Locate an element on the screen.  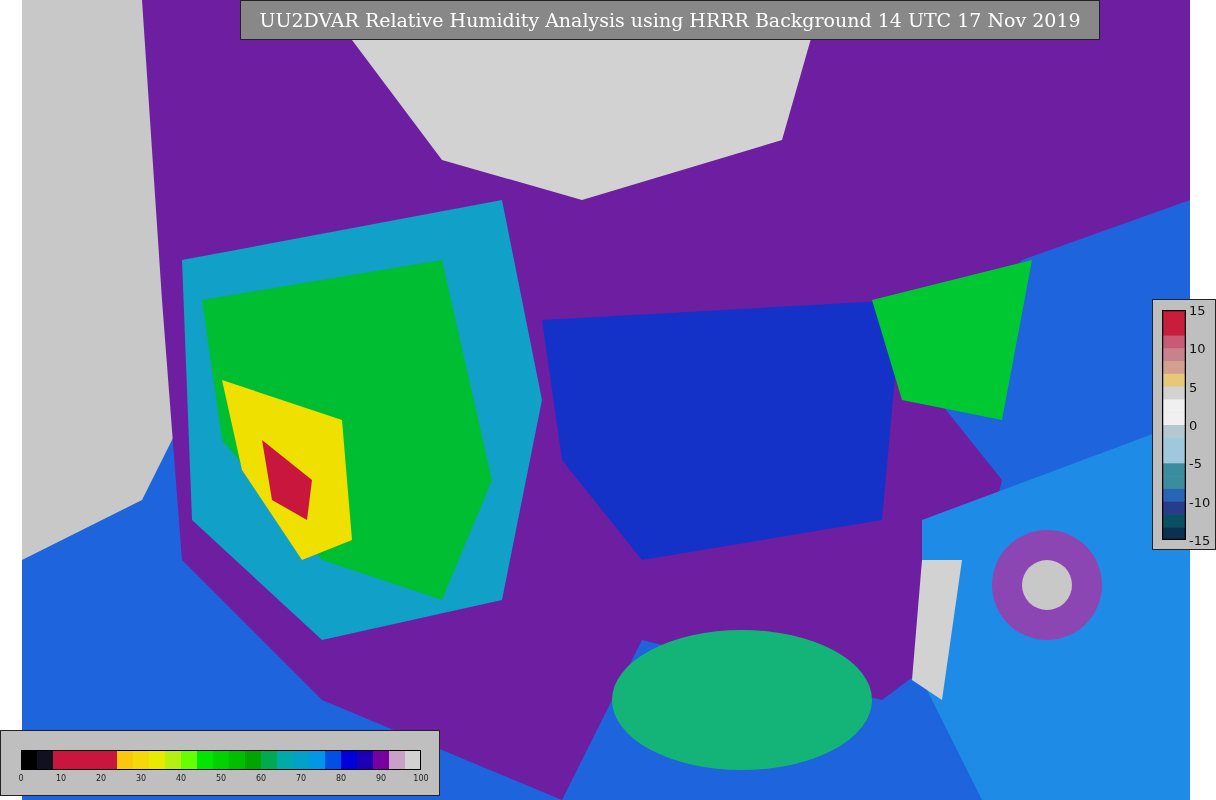
tick-label: 40 is located at coordinates (181, 778).